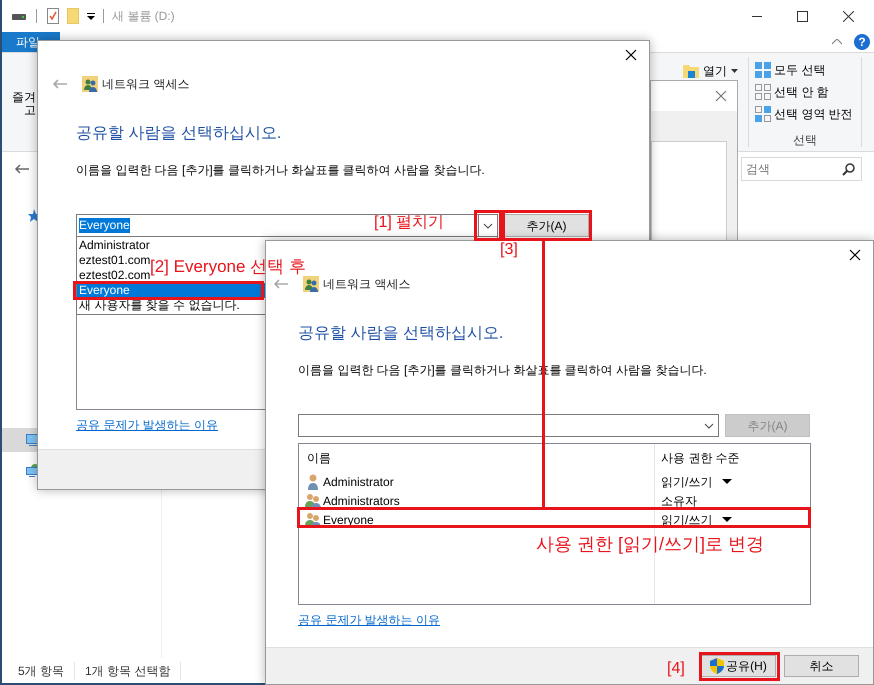  I want to click on annotation-label: [4], so click(676, 669).